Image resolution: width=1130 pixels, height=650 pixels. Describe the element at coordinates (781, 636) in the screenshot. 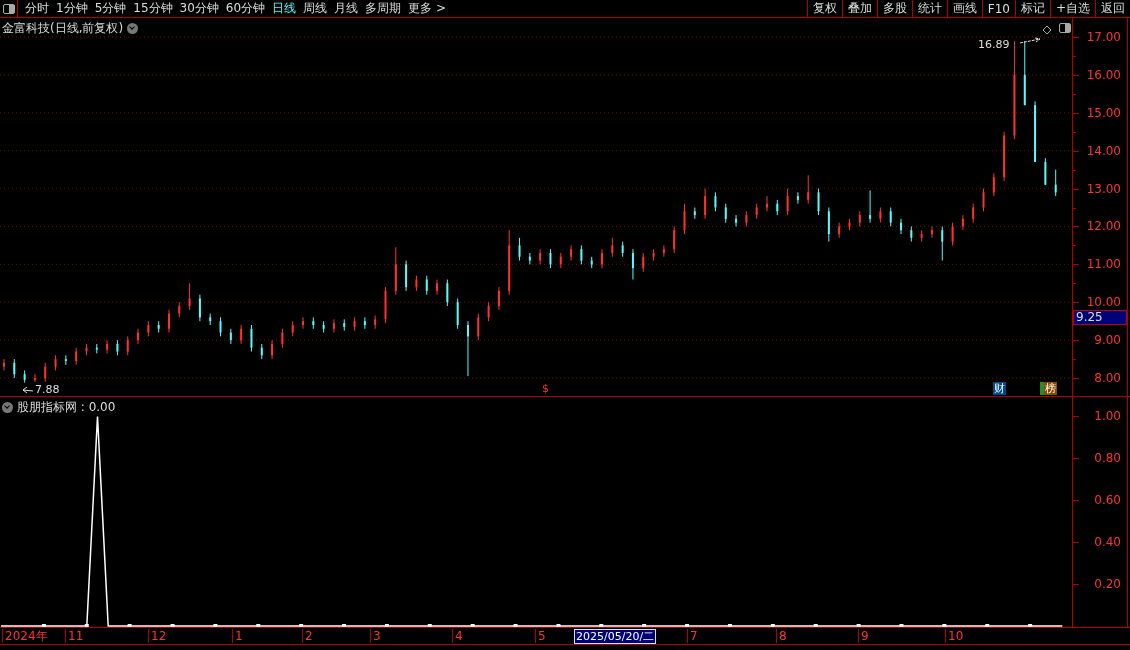

I see `date-label: 8` at that location.